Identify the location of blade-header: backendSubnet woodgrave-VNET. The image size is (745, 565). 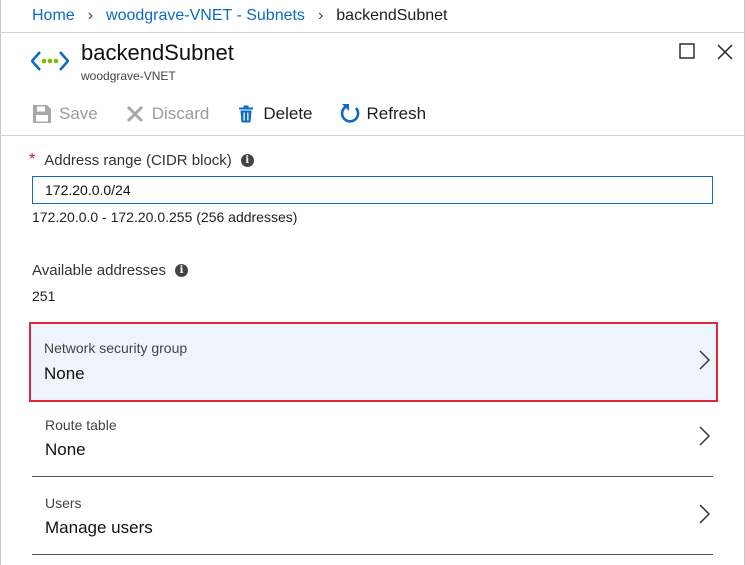
(372, 61).